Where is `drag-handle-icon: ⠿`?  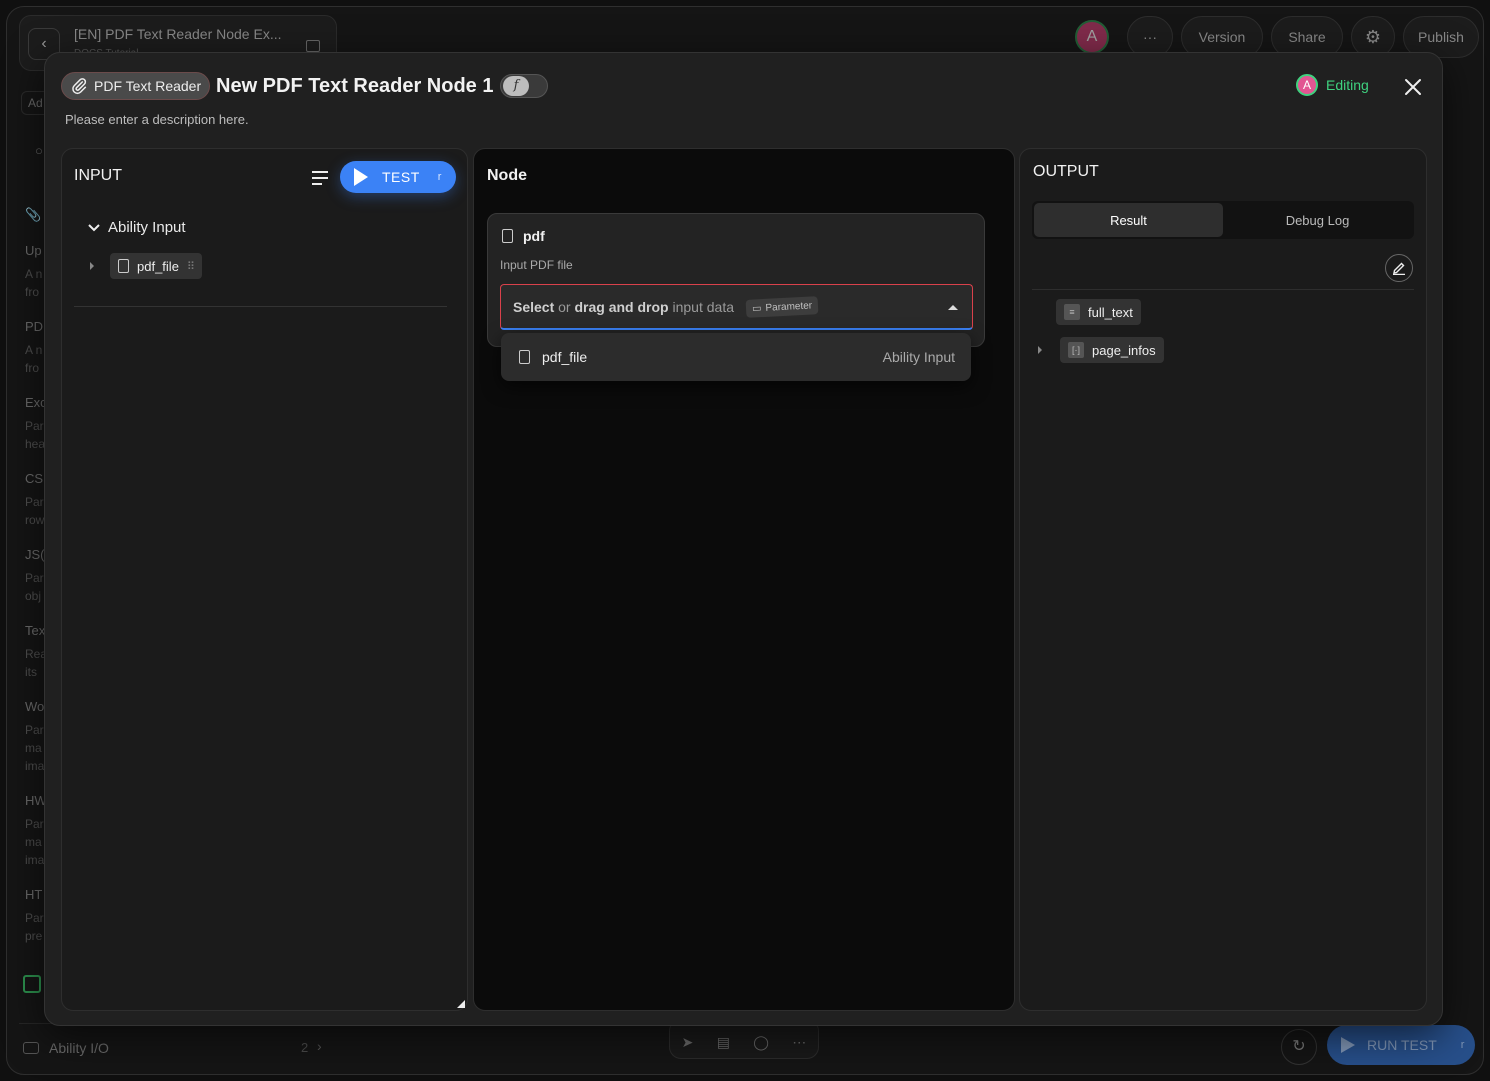
drag-handle-icon: ⠿ is located at coordinates (191, 266).